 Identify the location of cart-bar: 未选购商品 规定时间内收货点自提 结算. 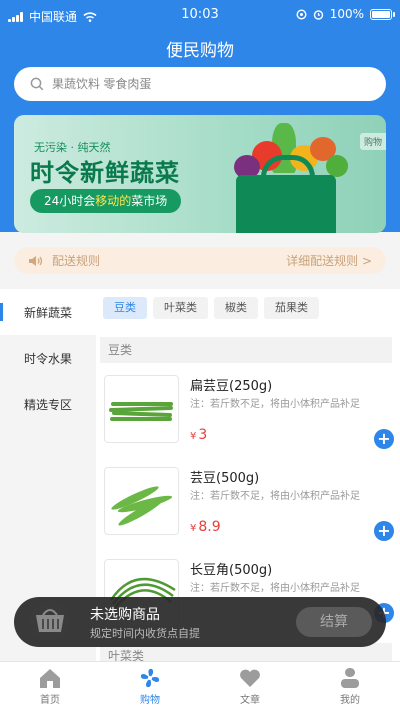
(200, 622).